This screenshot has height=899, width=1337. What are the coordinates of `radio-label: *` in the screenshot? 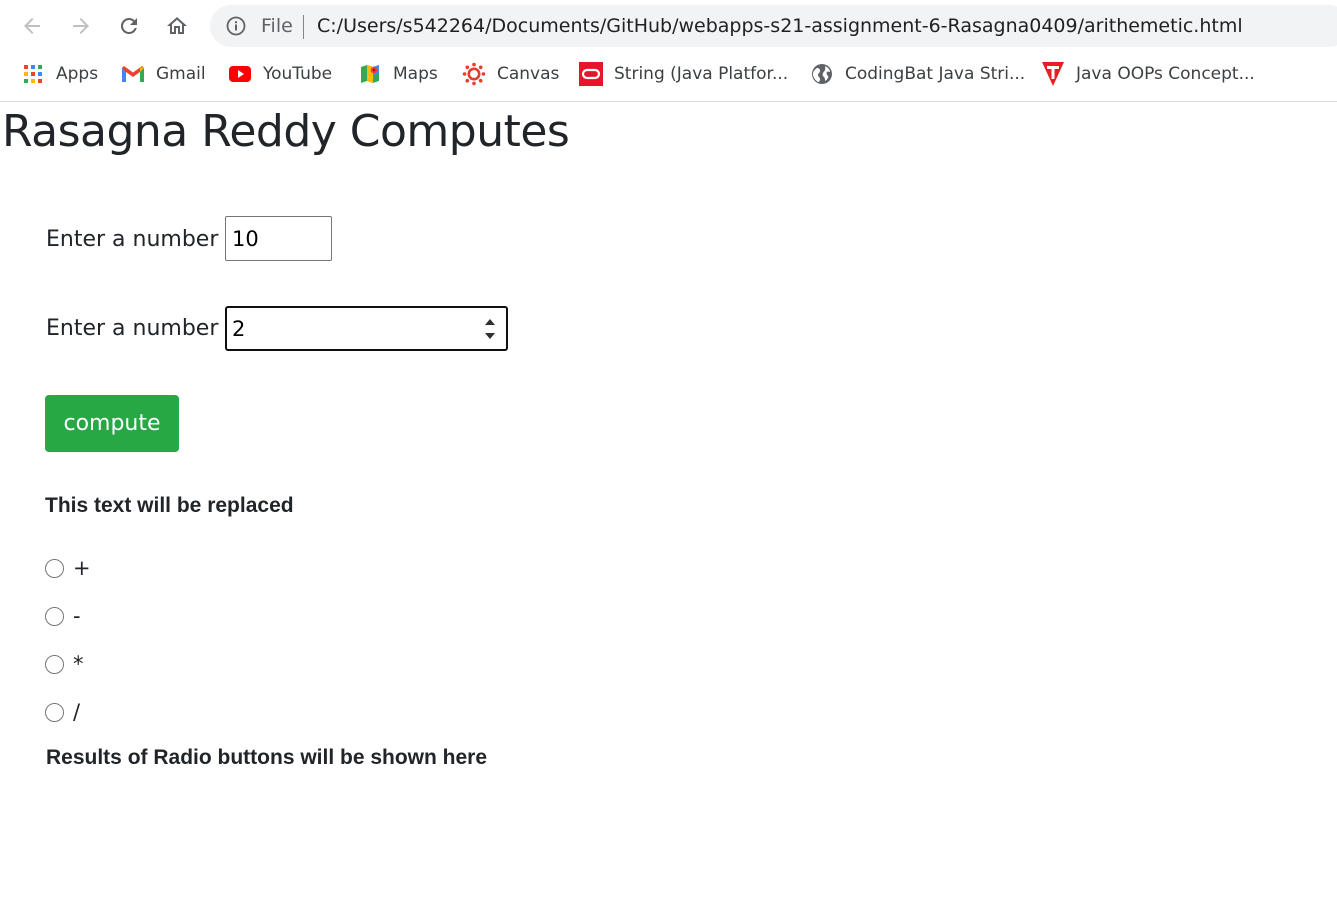 It's located at (78, 664).